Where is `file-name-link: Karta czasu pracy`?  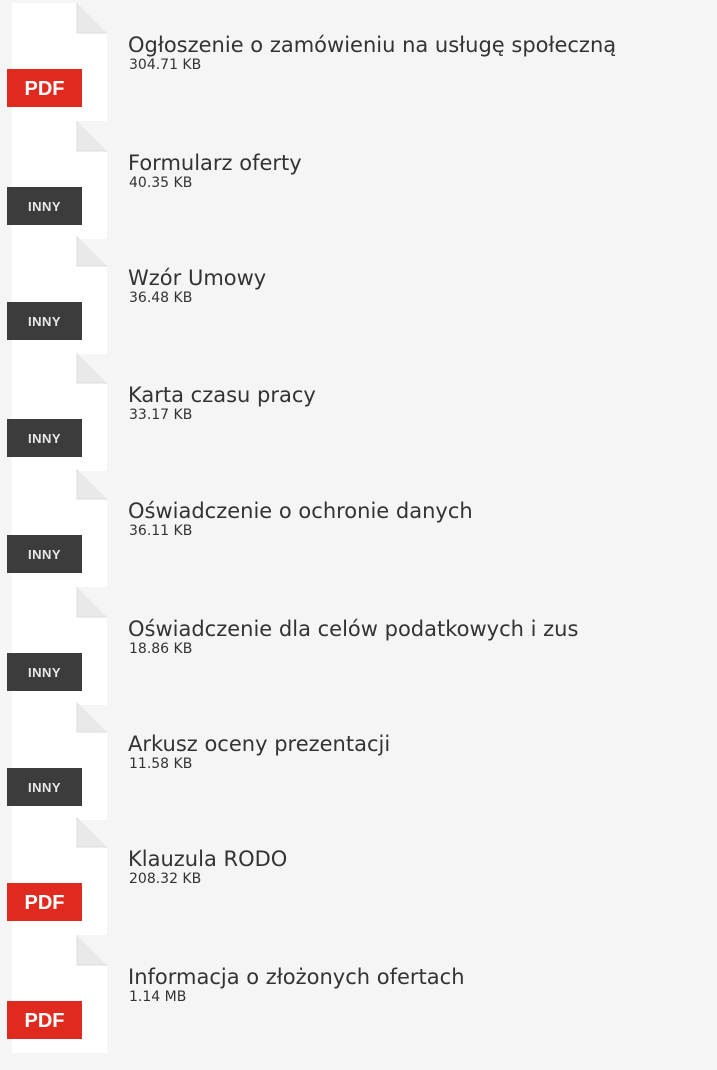 file-name-link: Karta czasu pracy is located at coordinates (222, 395).